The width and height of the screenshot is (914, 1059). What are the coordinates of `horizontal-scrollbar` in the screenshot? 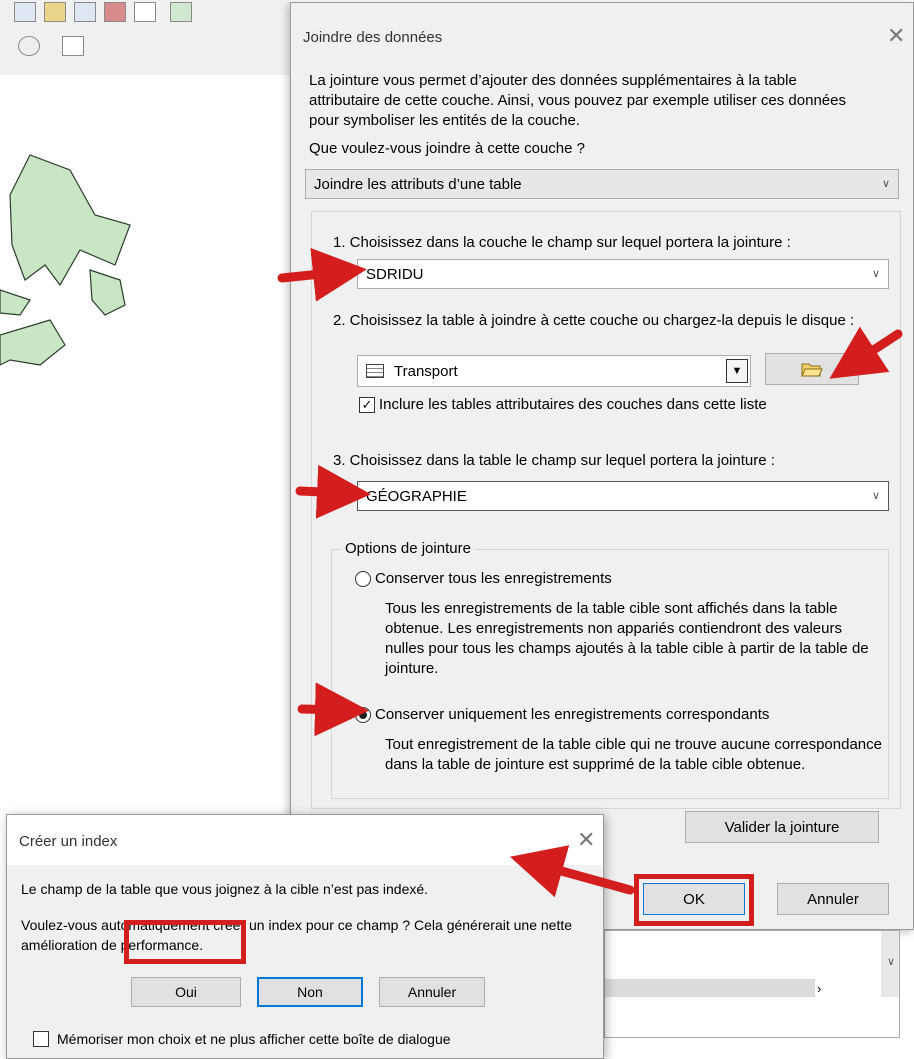 It's located at (710, 988).